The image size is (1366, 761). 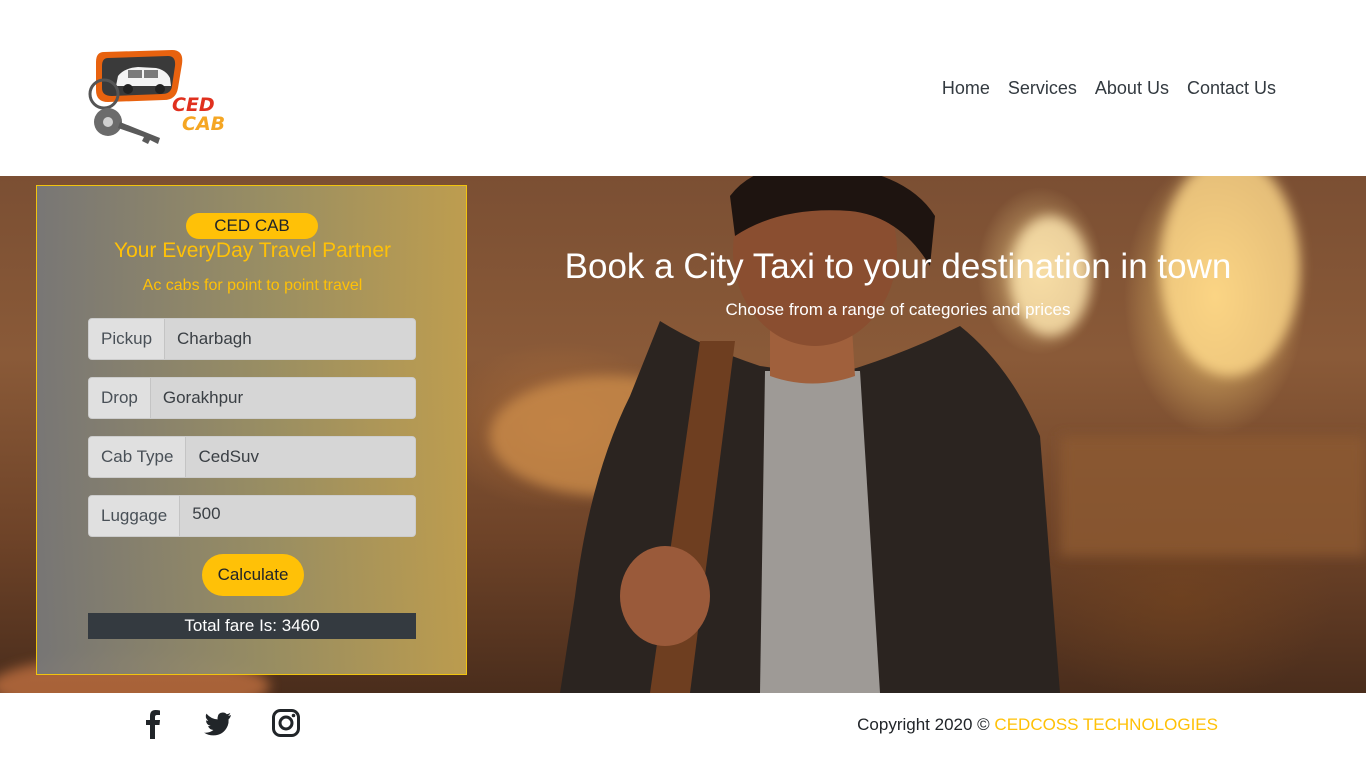 What do you see at coordinates (923, 724) in the screenshot?
I see `copyright-text: Copyright 2020 ©` at bounding box center [923, 724].